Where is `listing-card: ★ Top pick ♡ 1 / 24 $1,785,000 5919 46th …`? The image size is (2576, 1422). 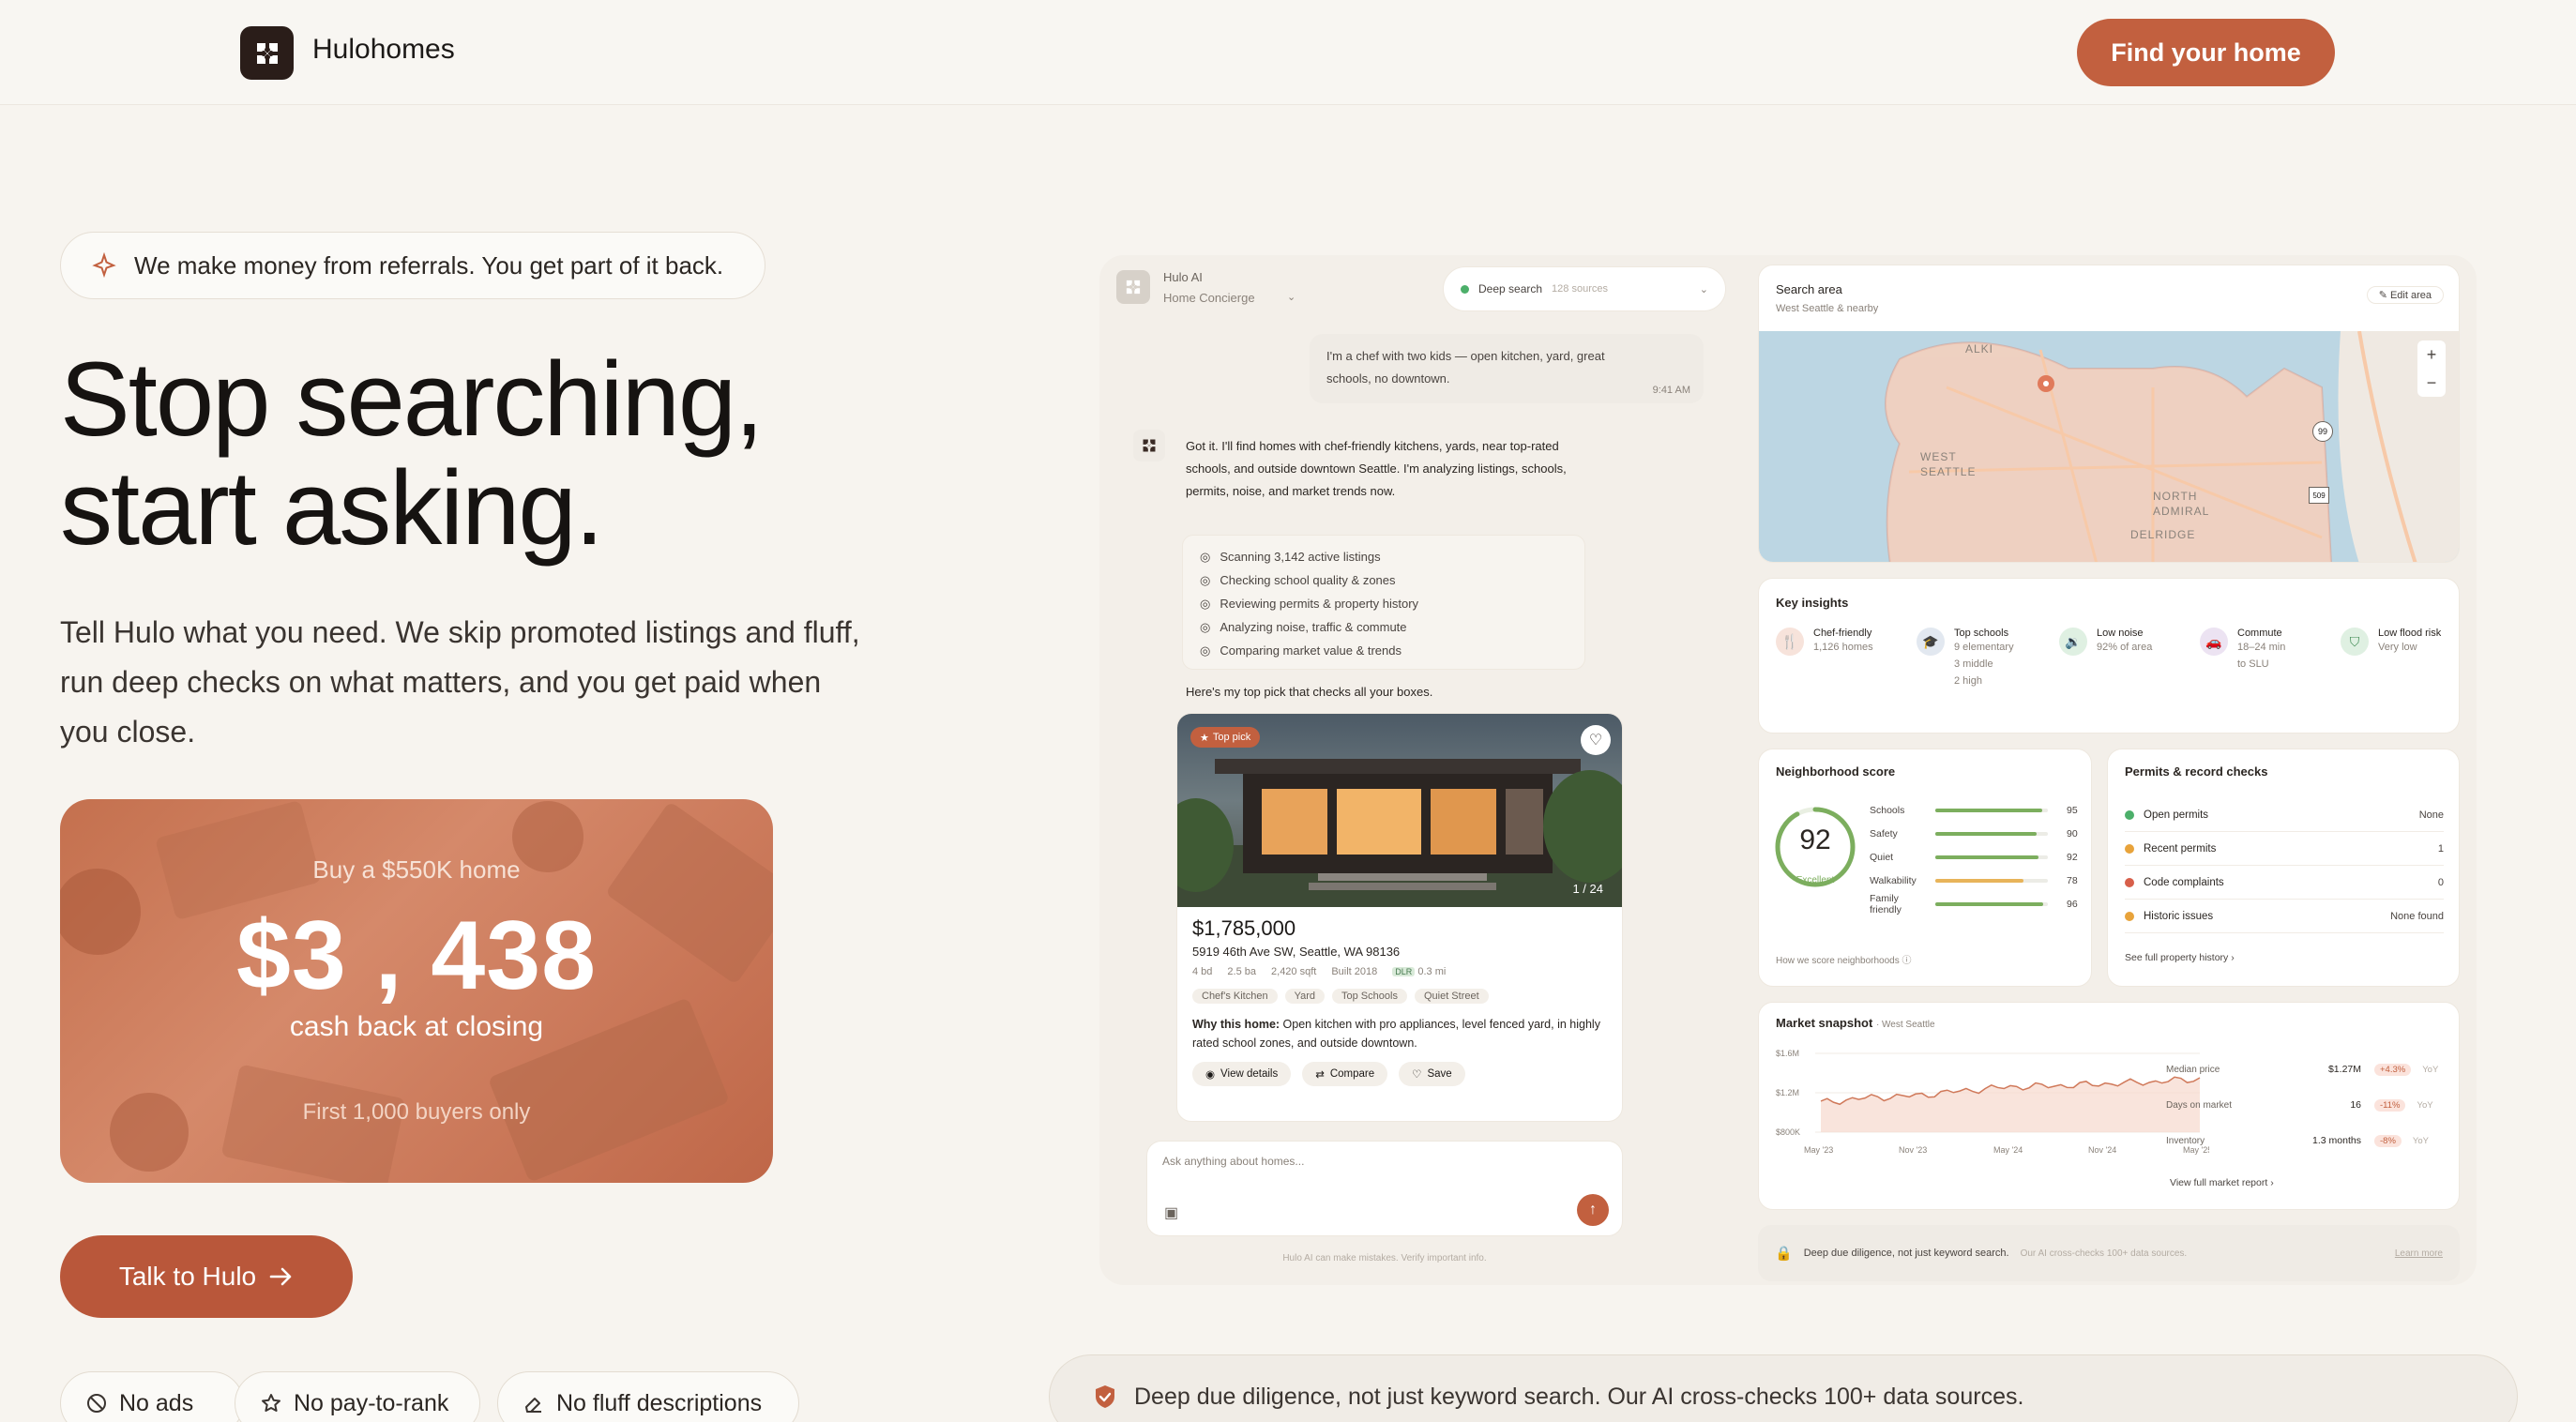
listing-card: ★ Top pick ♡ 1 / 24 $1,785,000 5919 46th … is located at coordinates (1399, 917).